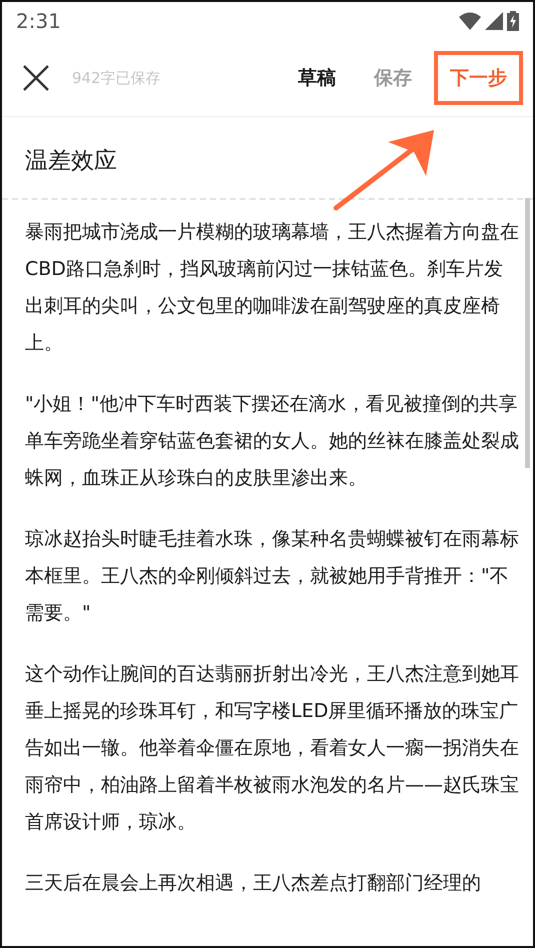 This screenshot has height=948, width=535. I want to click on paragraph: 琼冰赵抬头时睫毛挂着水珠，像某种名贵蝴蝶被钉在雨幕标本框里。王八杰的伞刚倾斜过去，就被她用手背推开："不需要。", so click(272, 576).